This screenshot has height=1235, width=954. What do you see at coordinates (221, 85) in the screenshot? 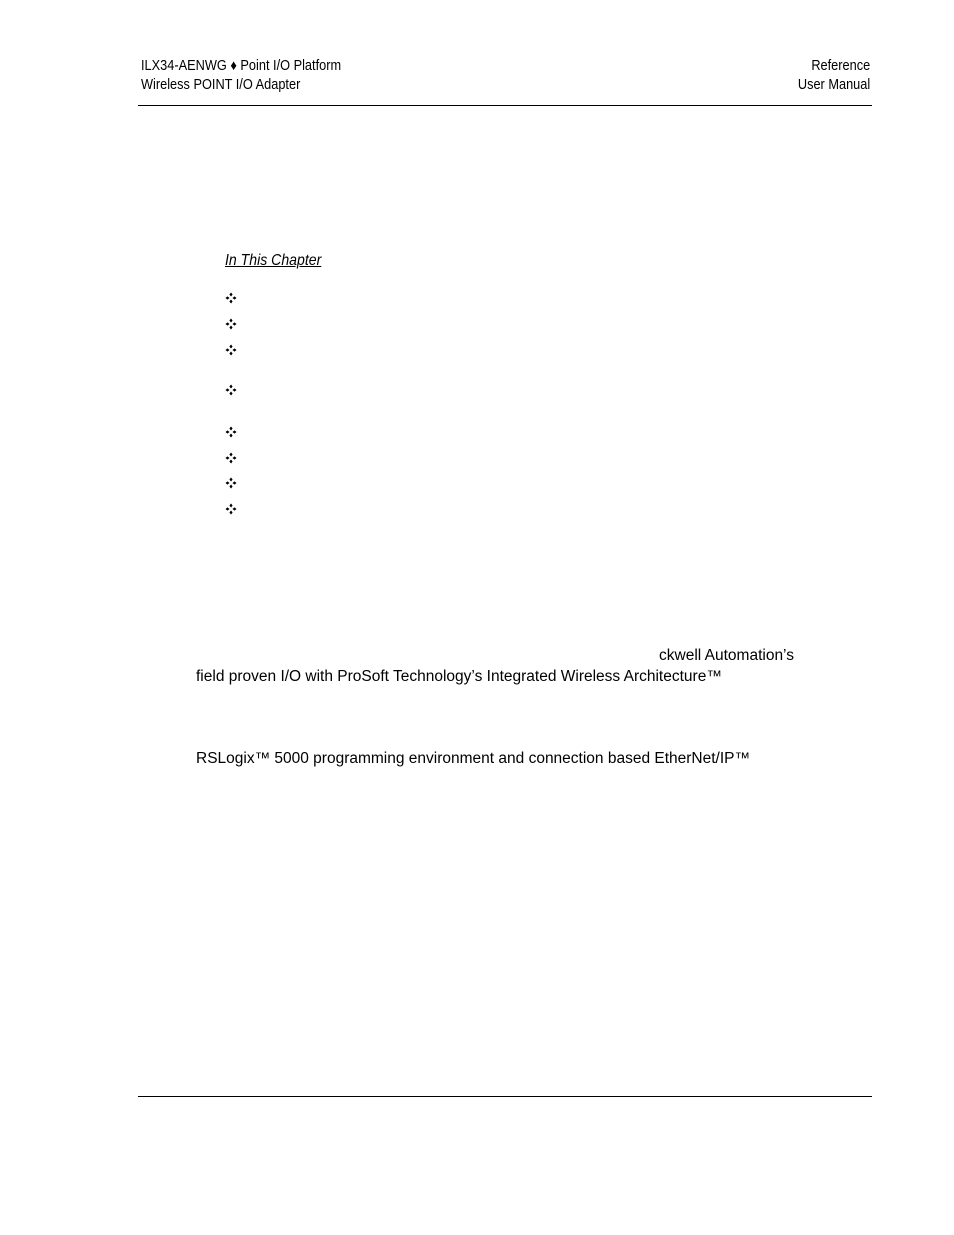
I see `header-product-subtitle: Wireless POINT I/O Adapter` at bounding box center [221, 85].